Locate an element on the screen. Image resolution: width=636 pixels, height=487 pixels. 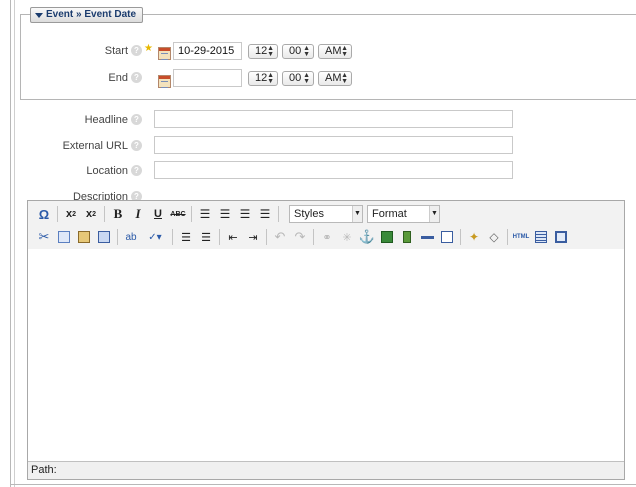
external-url-input is located at coordinates (333, 145).